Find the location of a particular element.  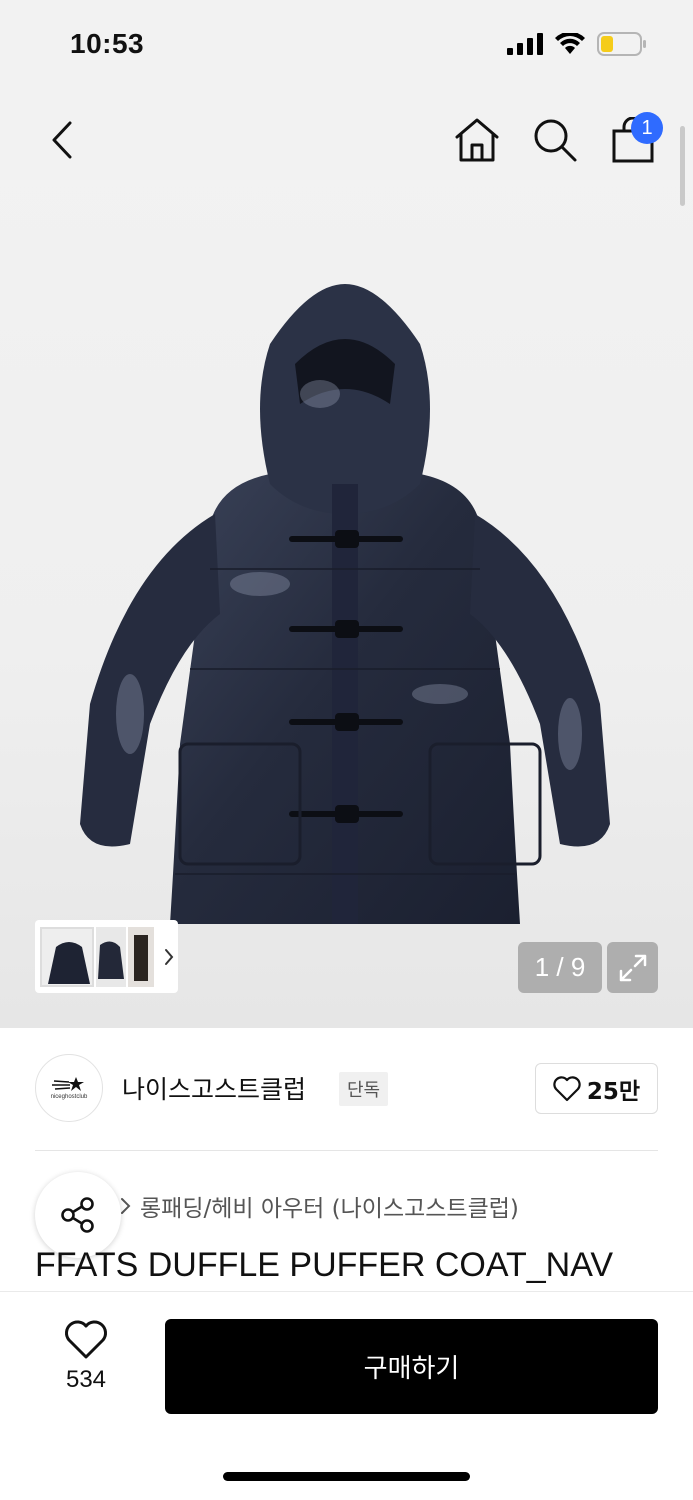

brand-logo: niceghostclub is located at coordinates (69, 1088).